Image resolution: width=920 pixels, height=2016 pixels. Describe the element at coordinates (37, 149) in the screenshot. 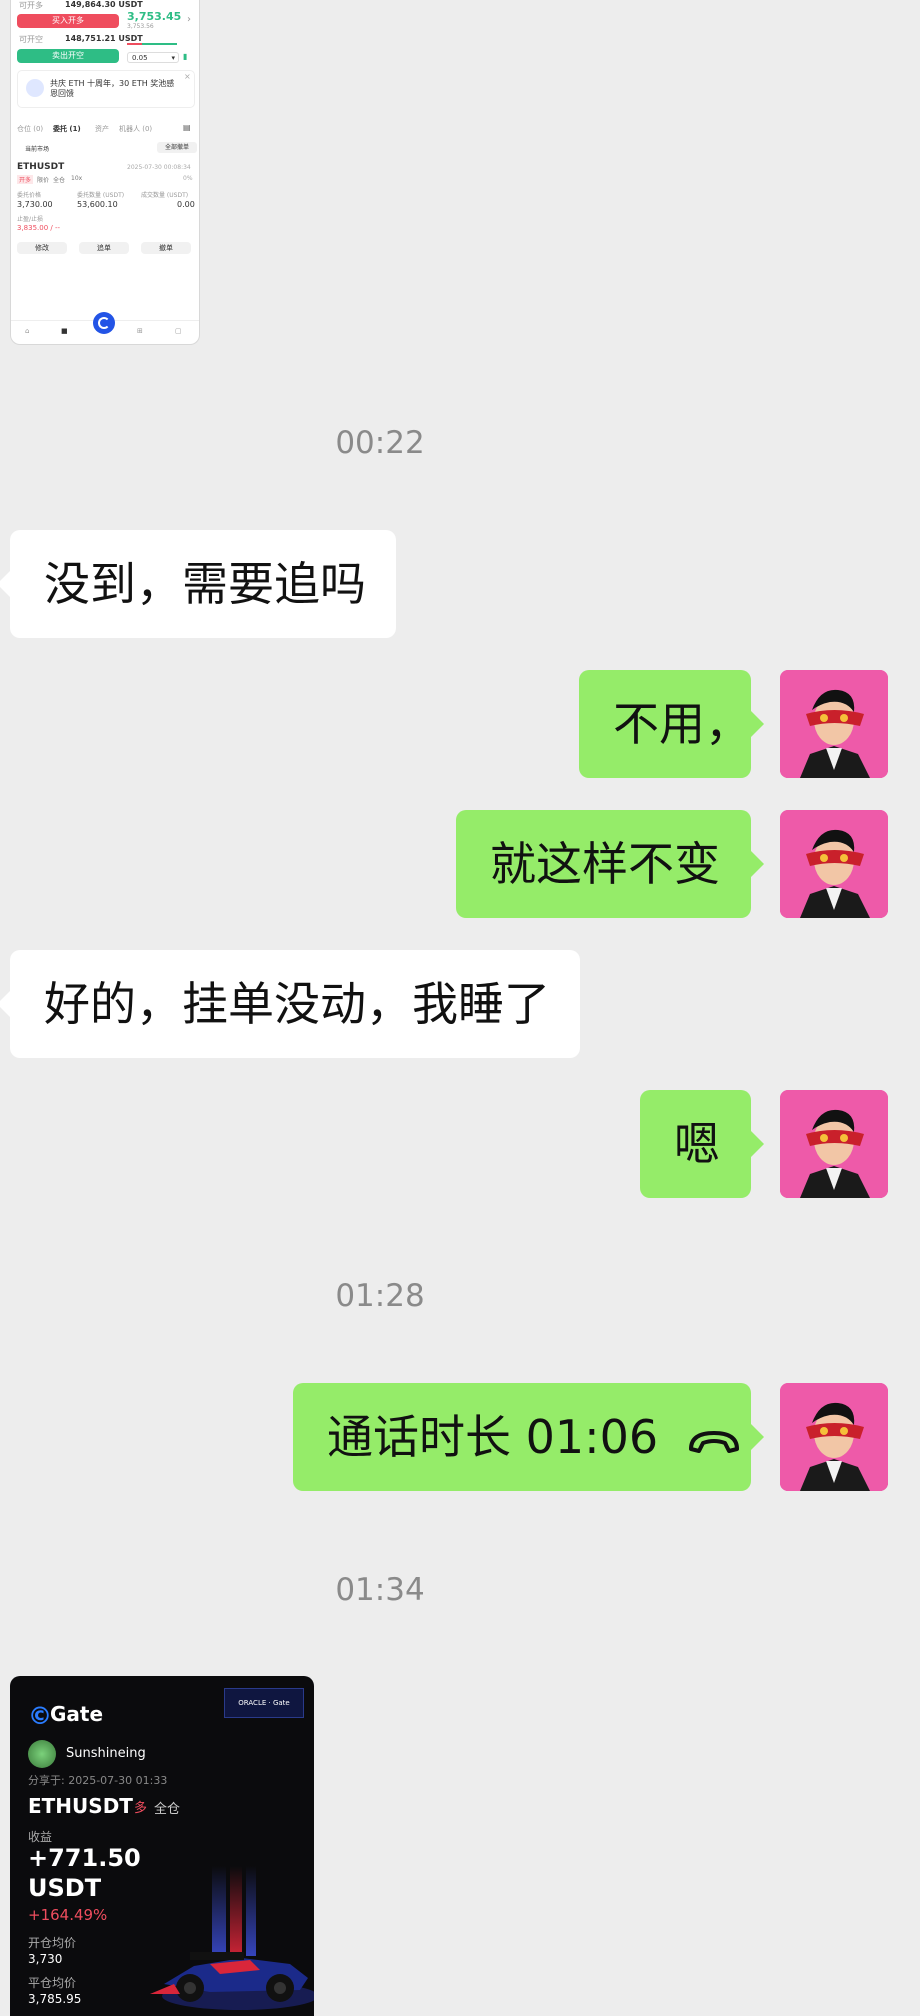

I see `current-market-filter: 当前市场` at that location.